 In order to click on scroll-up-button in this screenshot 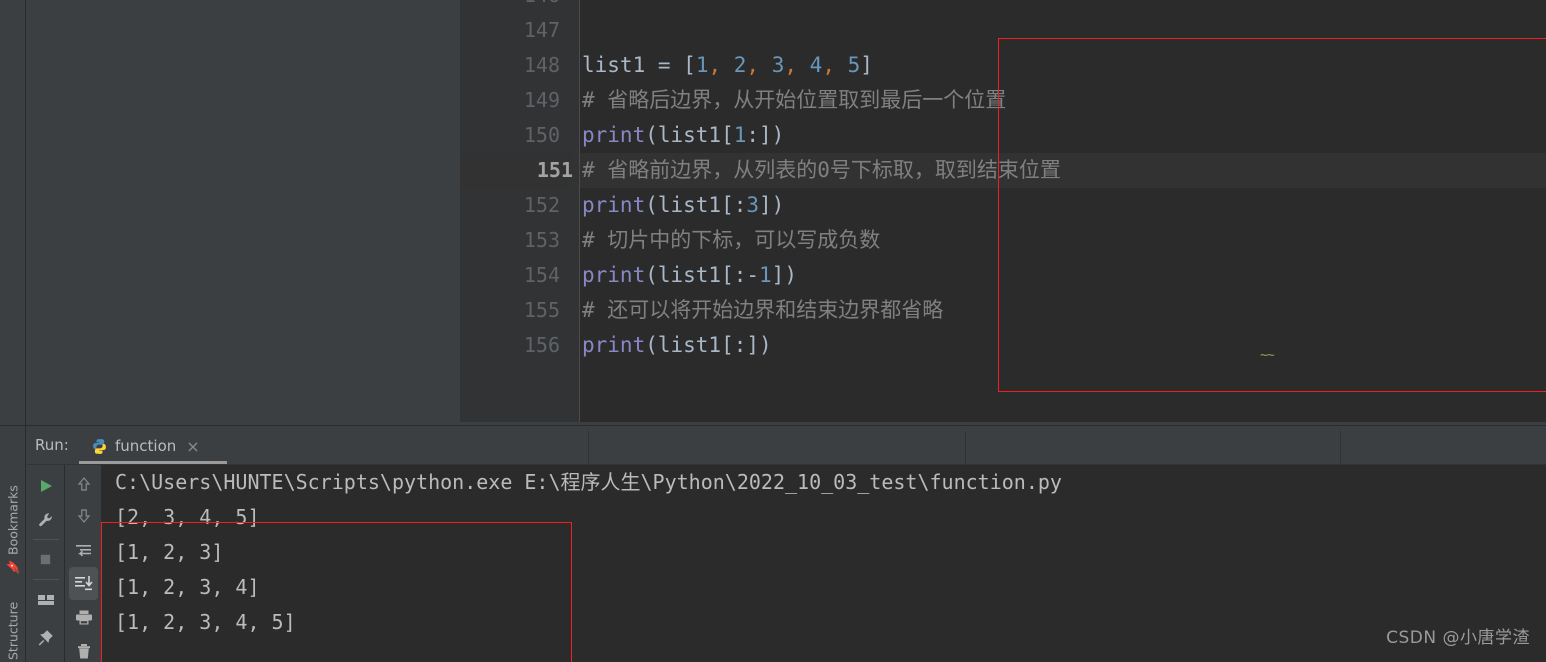, I will do `click(83, 483)`.